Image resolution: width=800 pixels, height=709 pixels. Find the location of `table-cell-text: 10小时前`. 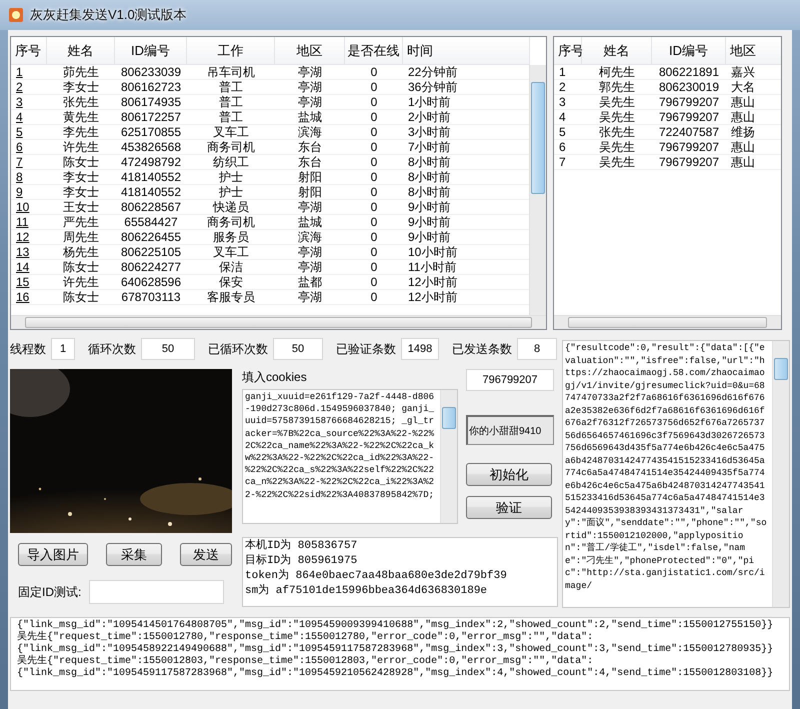

table-cell-text: 10小时前 is located at coordinates (432, 252).